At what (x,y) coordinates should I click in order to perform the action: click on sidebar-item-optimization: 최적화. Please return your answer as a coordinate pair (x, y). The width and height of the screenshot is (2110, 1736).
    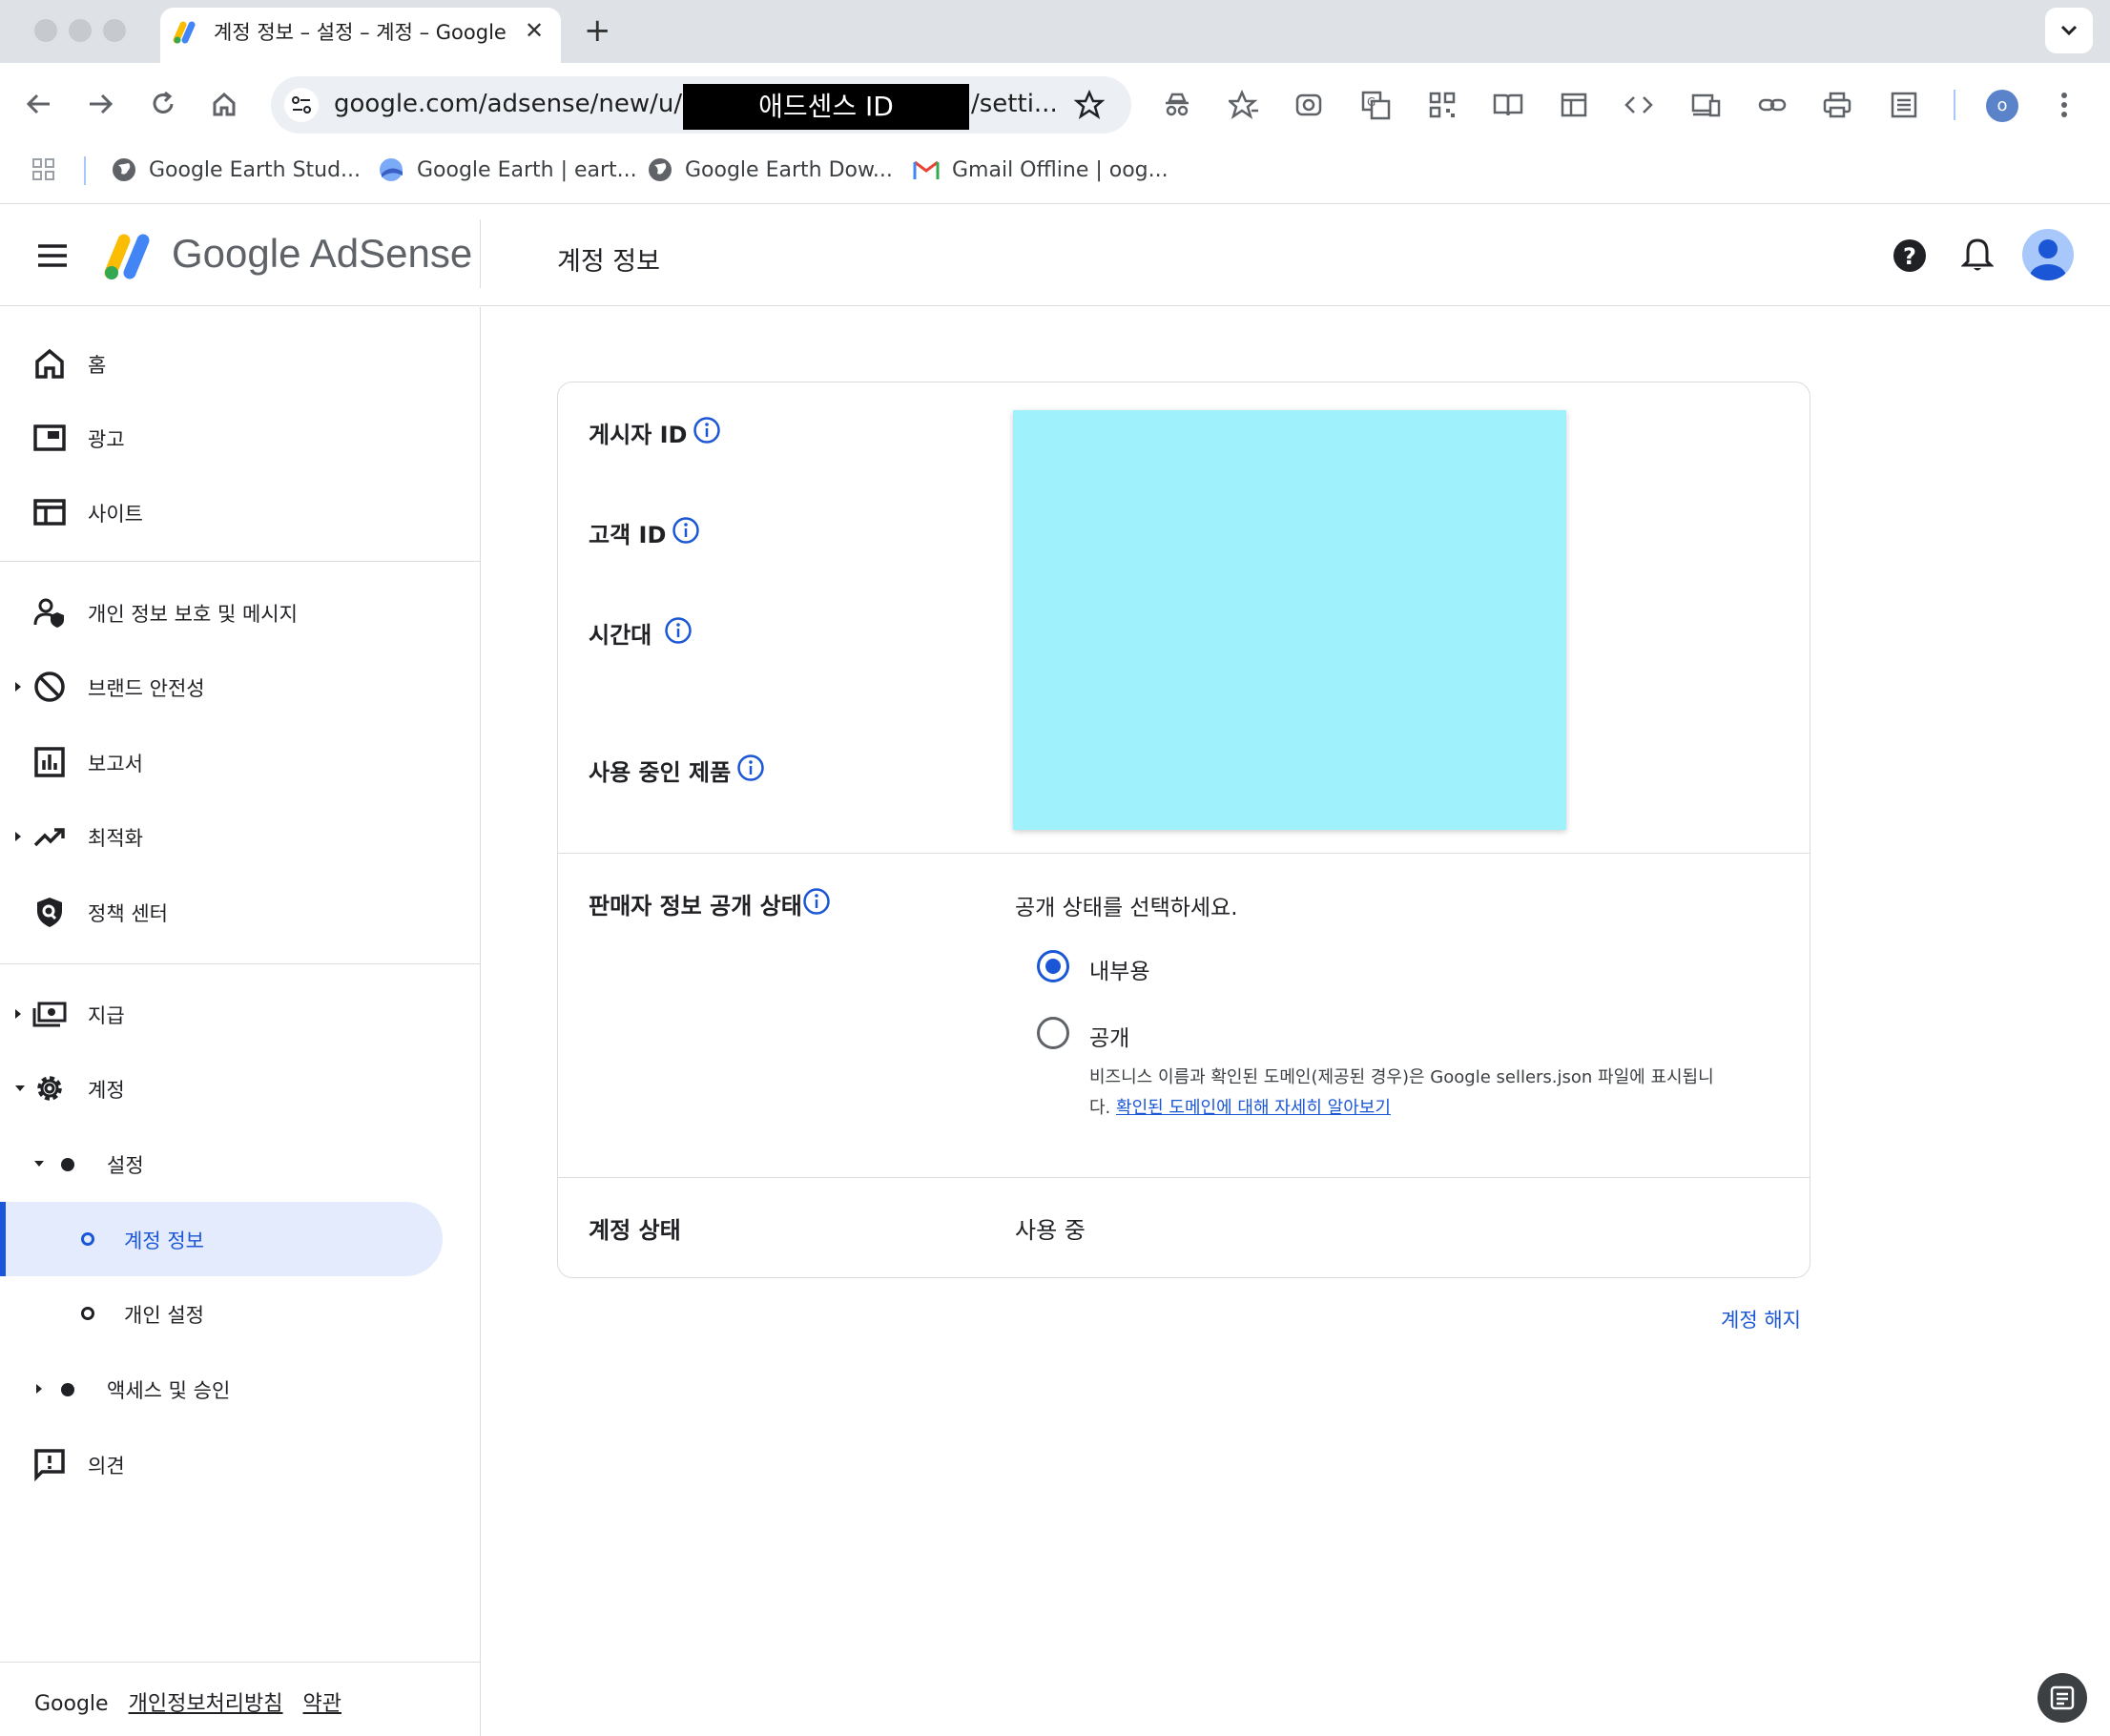
    Looking at the image, I should click on (240, 836).